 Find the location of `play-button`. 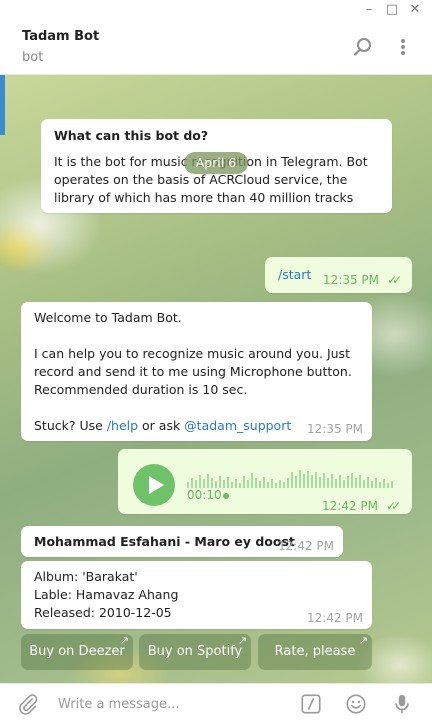

play-button is located at coordinates (154, 485).